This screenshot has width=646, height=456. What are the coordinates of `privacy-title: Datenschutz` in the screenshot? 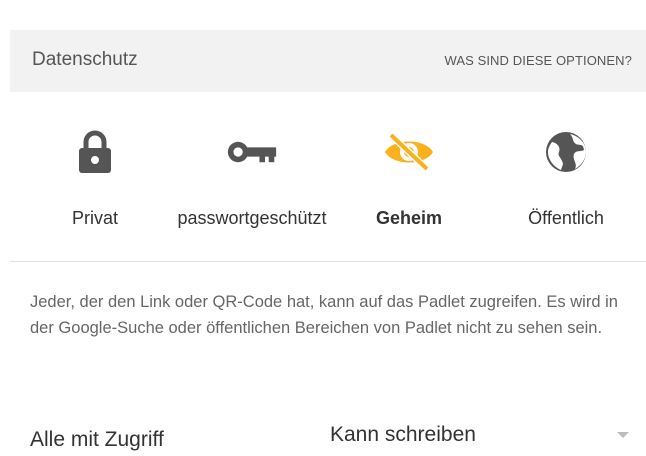 It's located at (85, 59).